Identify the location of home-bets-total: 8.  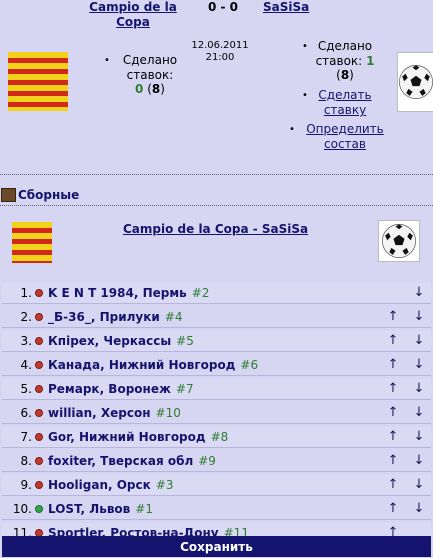
(156, 89).